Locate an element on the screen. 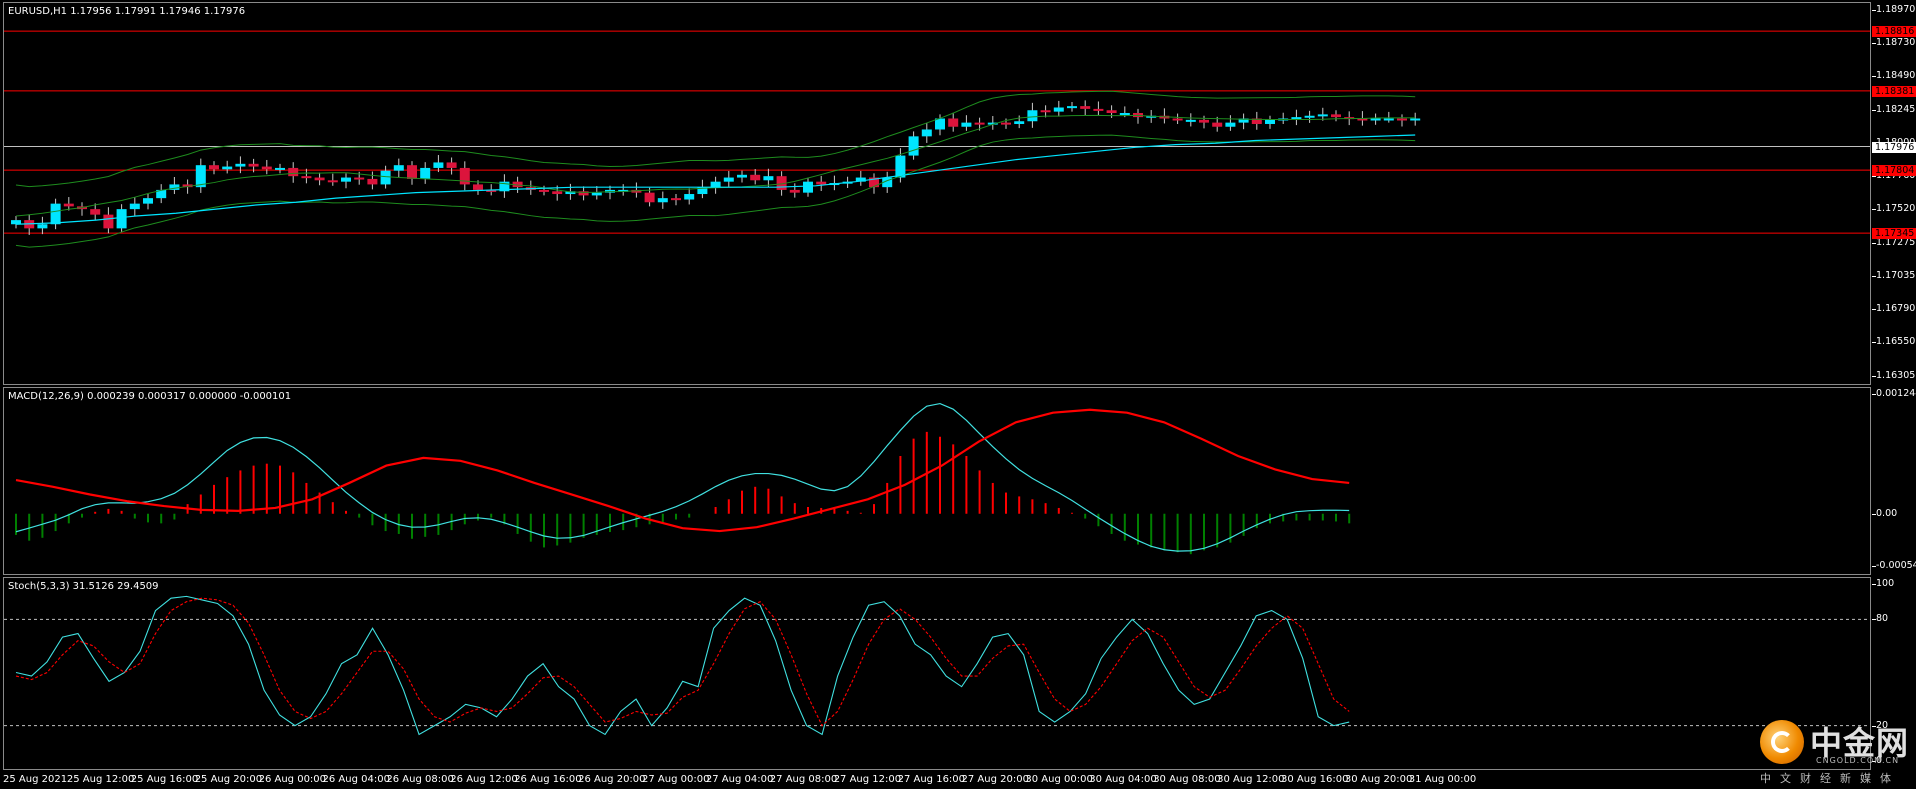 The height and width of the screenshot is (789, 1916). stochastic-signal-line is located at coordinates (682, 662).